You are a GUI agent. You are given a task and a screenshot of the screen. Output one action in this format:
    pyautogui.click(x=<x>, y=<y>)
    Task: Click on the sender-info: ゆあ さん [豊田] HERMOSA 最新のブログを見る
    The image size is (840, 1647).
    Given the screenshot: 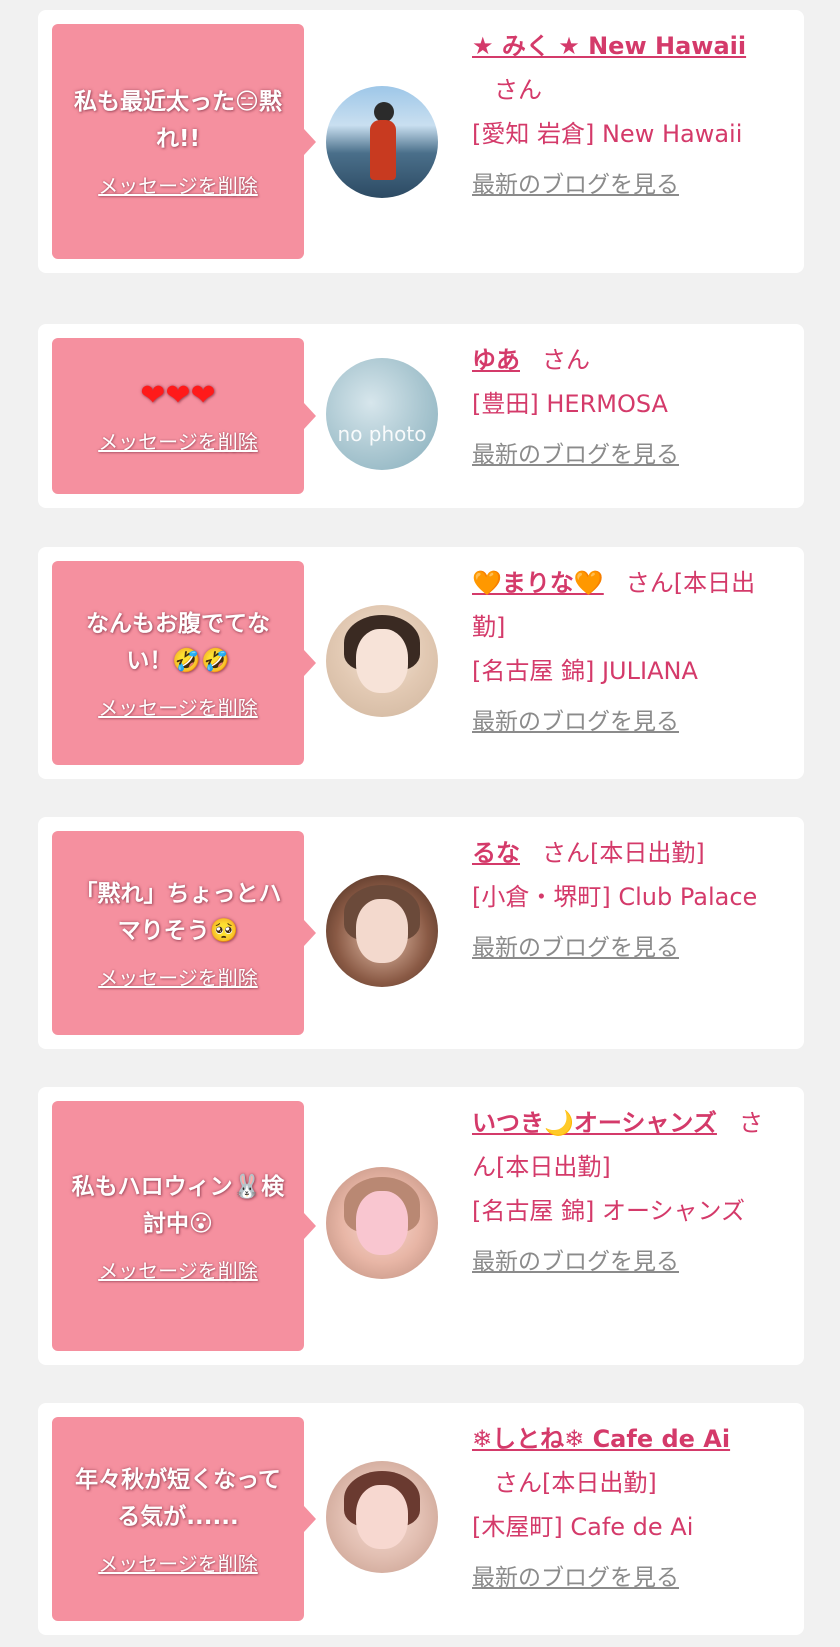 What is the action you would take?
    pyautogui.click(x=622, y=405)
    